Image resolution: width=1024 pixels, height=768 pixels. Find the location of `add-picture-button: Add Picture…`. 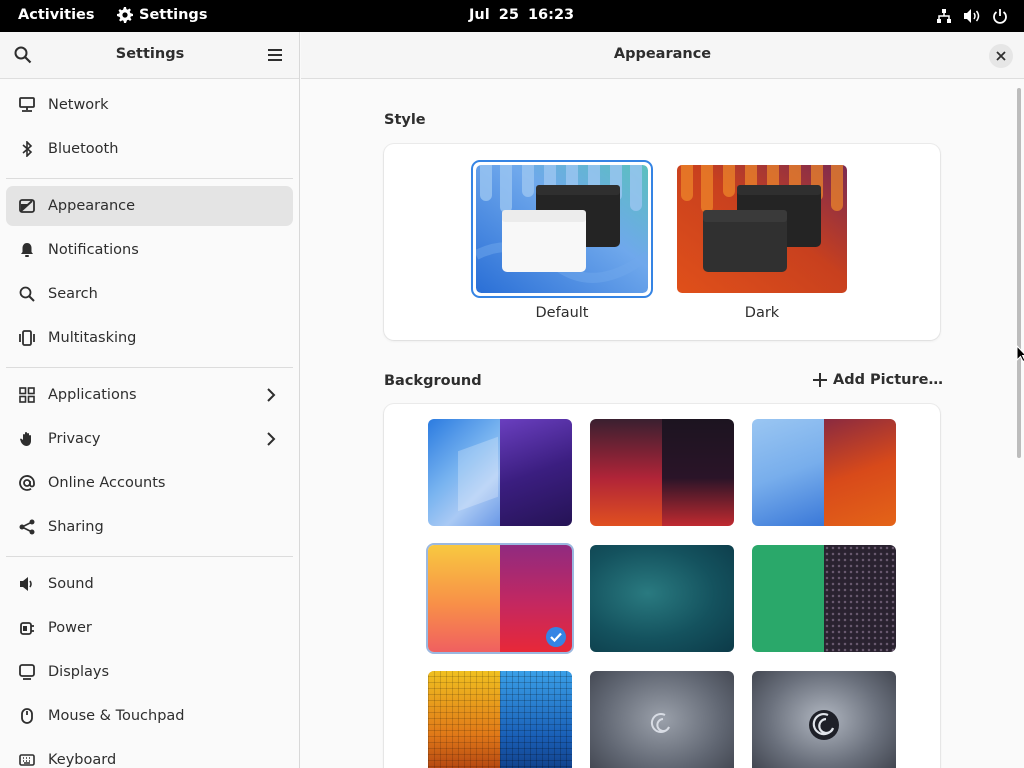

add-picture-button: Add Picture… is located at coordinates (878, 380).